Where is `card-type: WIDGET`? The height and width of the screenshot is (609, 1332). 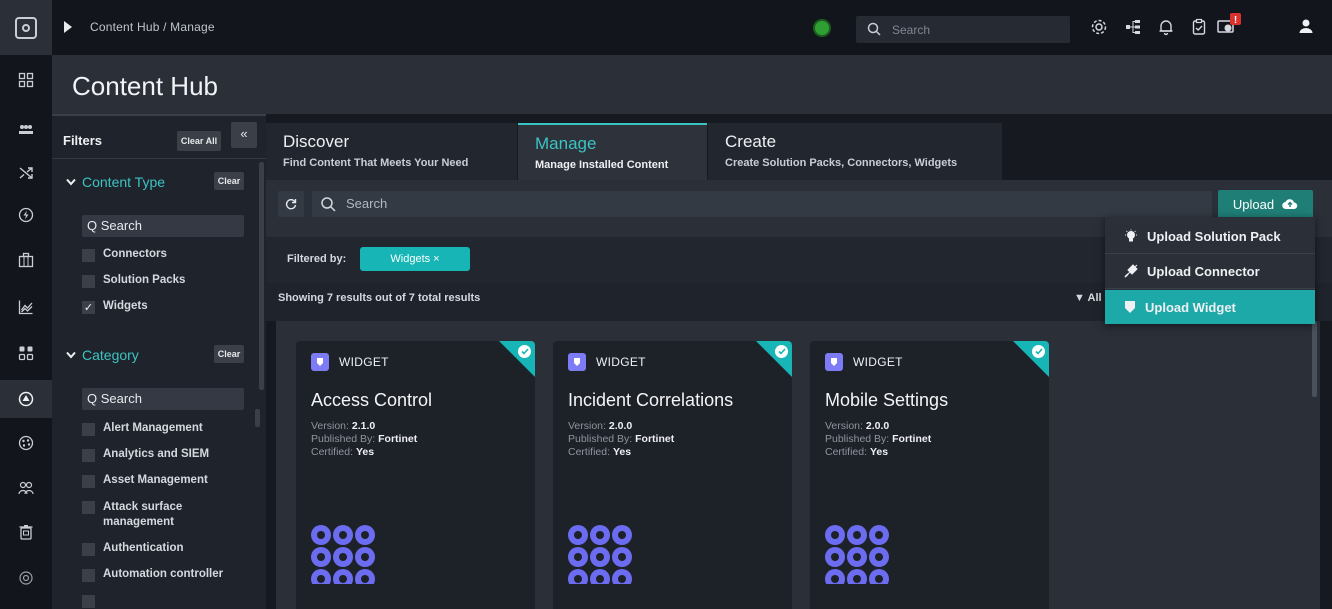 card-type: WIDGET is located at coordinates (621, 362).